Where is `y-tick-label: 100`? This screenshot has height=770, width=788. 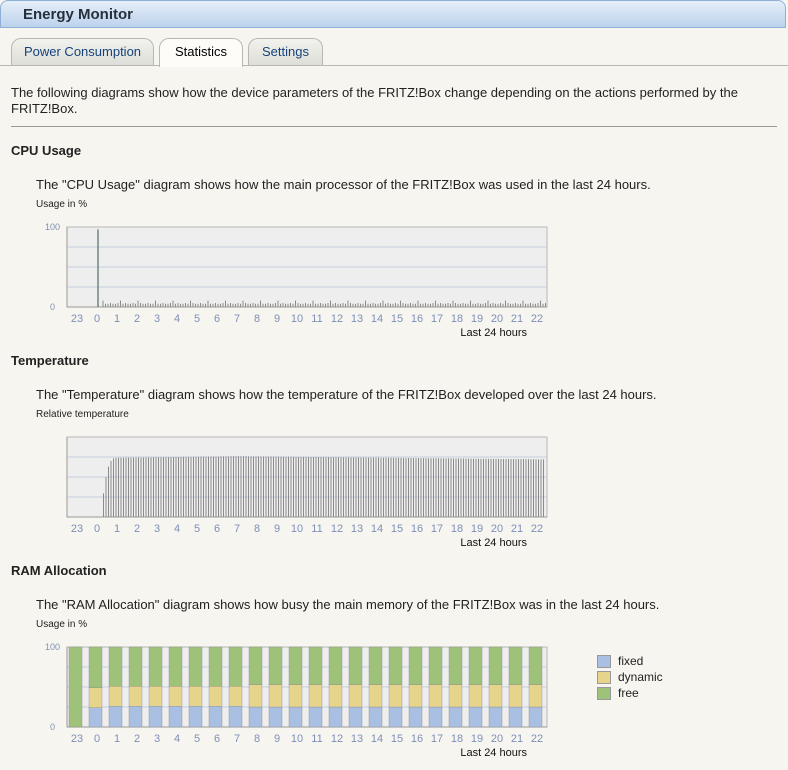
y-tick-label: 100 is located at coordinates (52, 227).